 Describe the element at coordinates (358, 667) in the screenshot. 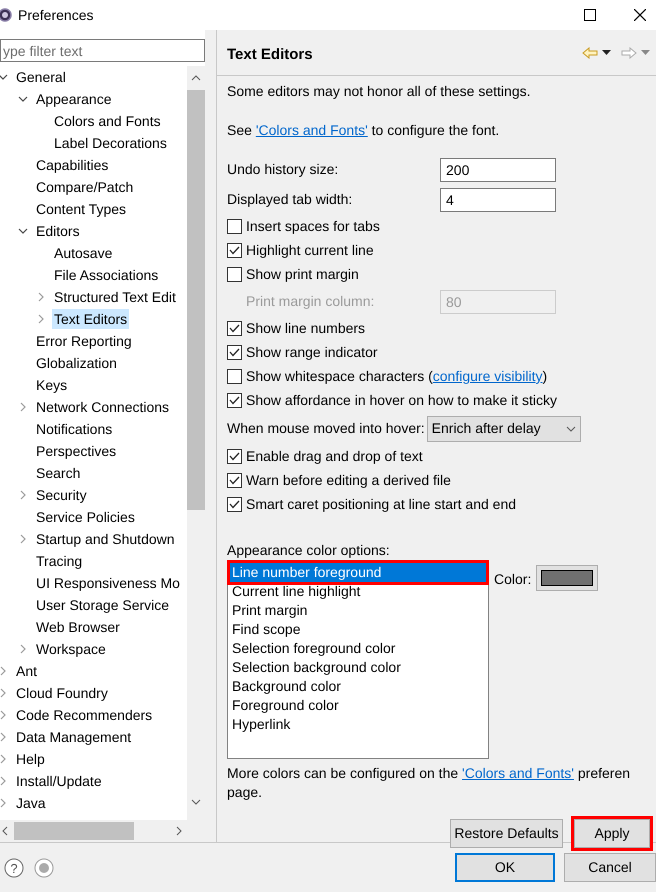

I see `list-item: Selection background color` at that location.